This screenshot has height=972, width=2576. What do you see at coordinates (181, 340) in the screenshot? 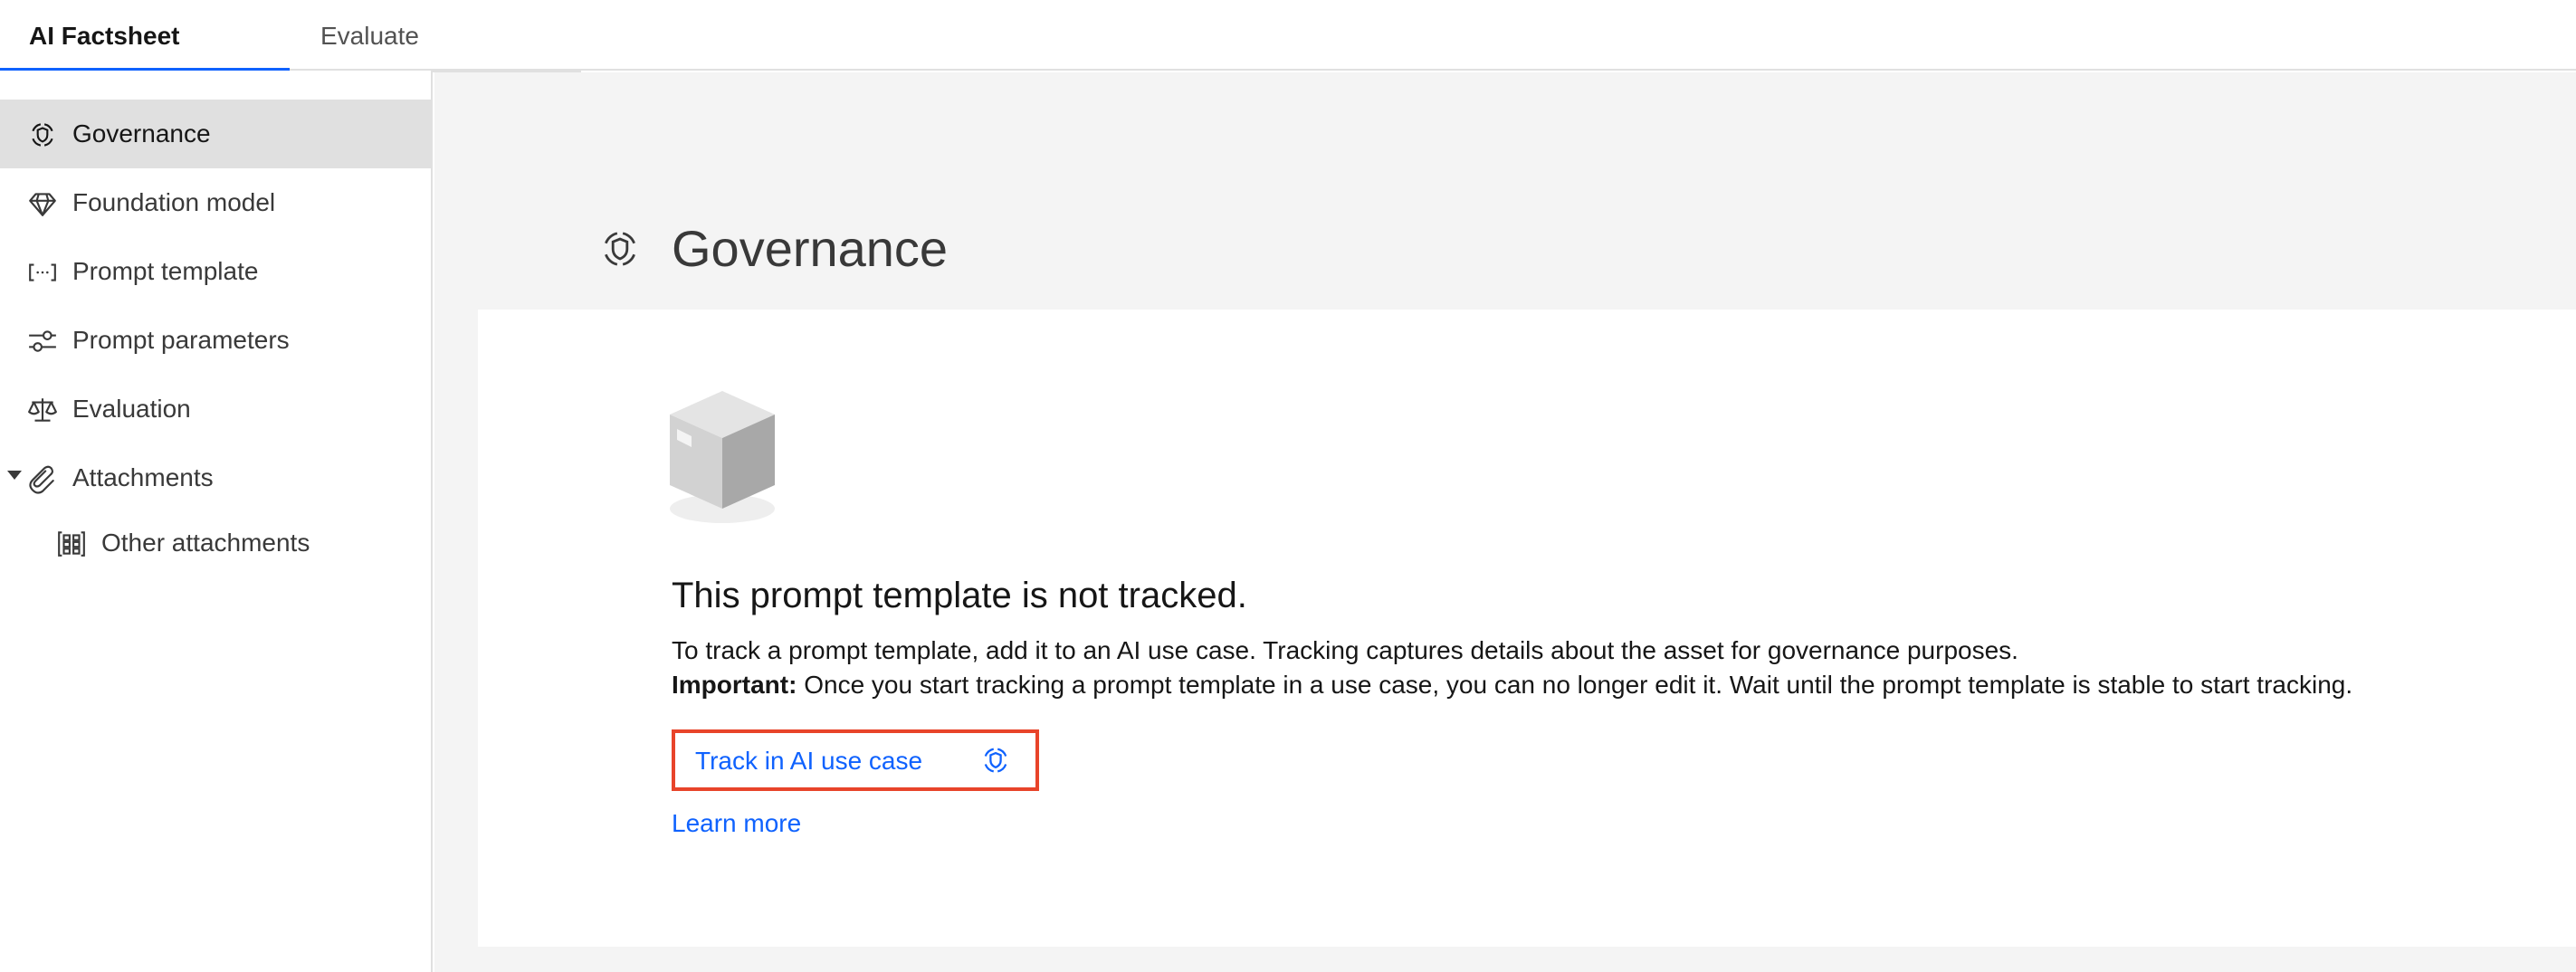
I see `sidebar-item-label: Prompt parameters` at bounding box center [181, 340].